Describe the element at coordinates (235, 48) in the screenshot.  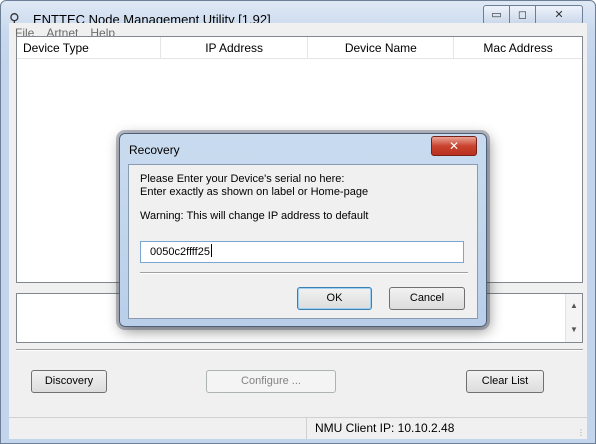
I see `column-ip-address: IP Address` at that location.